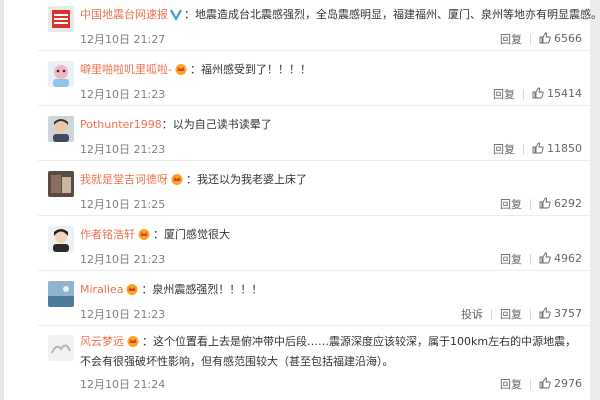 The height and width of the screenshot is (400, 600). What do you see at coordinates (102, 341) in the screenshot?
I see `username: 风云梦远` at bounding box center [102, 341].